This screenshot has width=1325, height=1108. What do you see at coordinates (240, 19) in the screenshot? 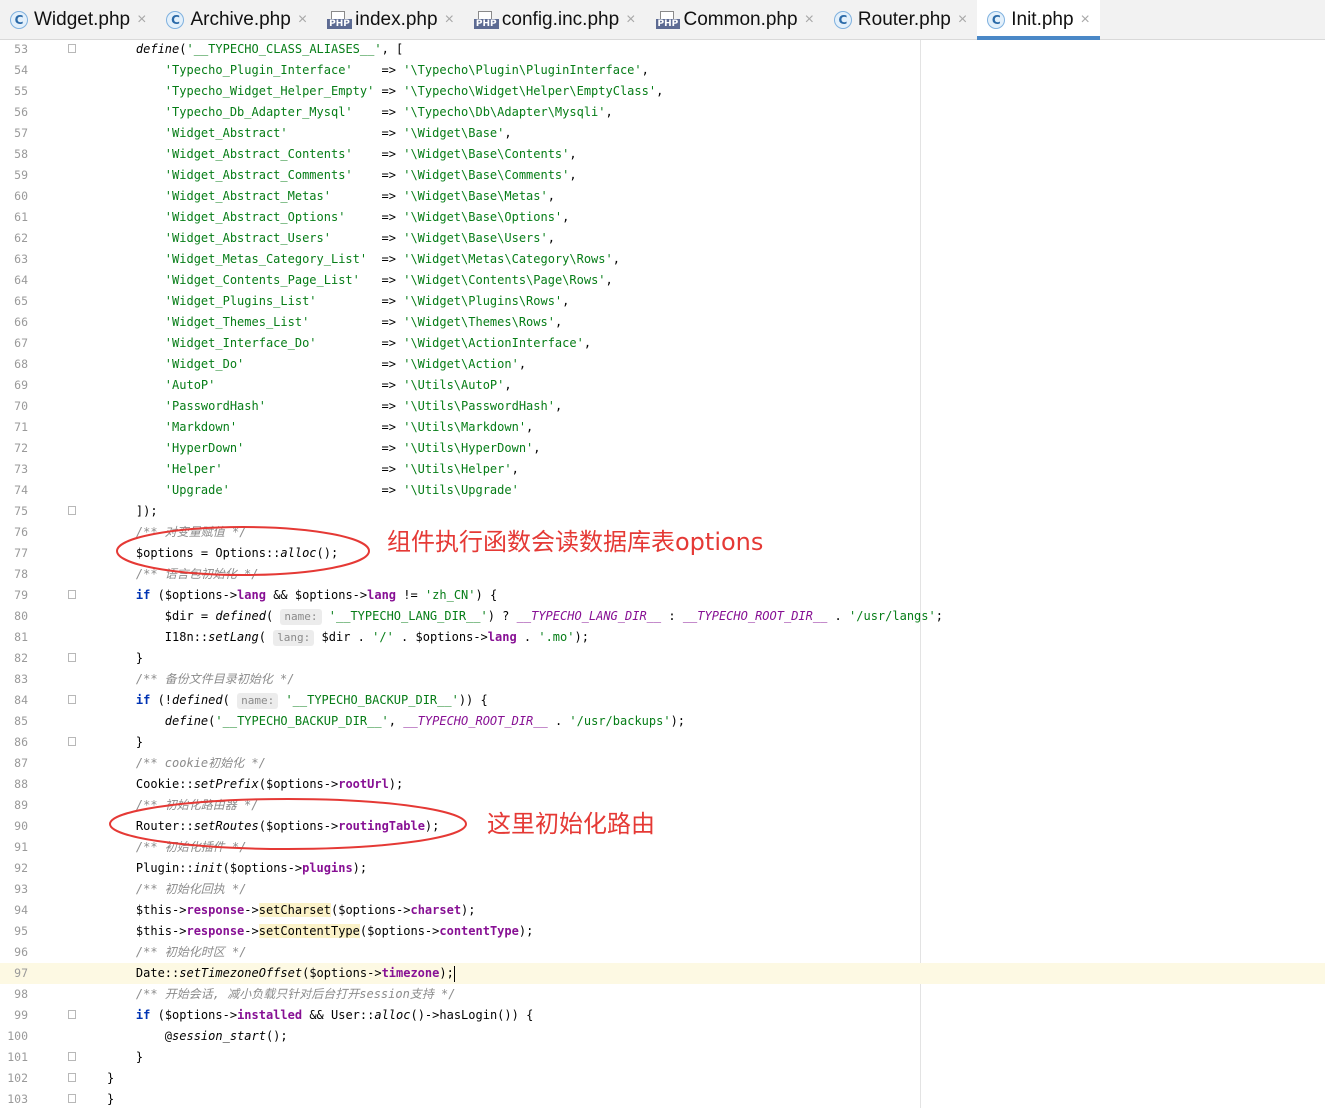
I see `tab-label: Archive.php` at bounding box center [240, 19].